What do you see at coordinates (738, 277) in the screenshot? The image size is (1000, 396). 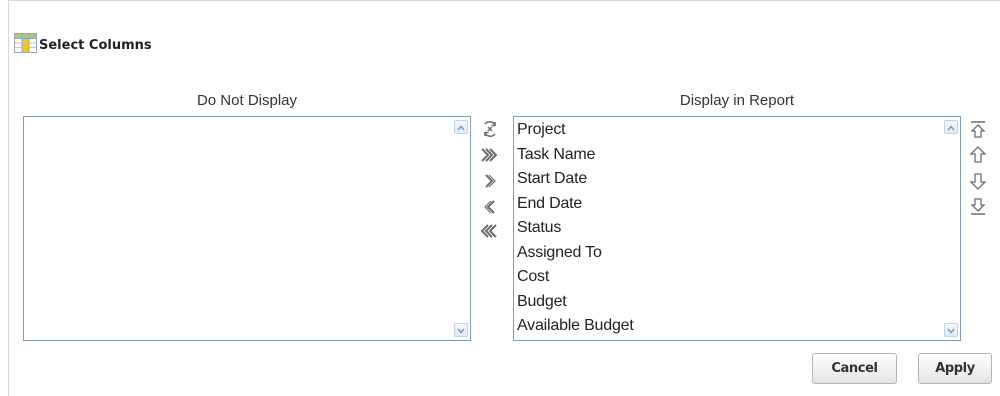 I see `list-item: Cost` at bounding box center [738, 277].